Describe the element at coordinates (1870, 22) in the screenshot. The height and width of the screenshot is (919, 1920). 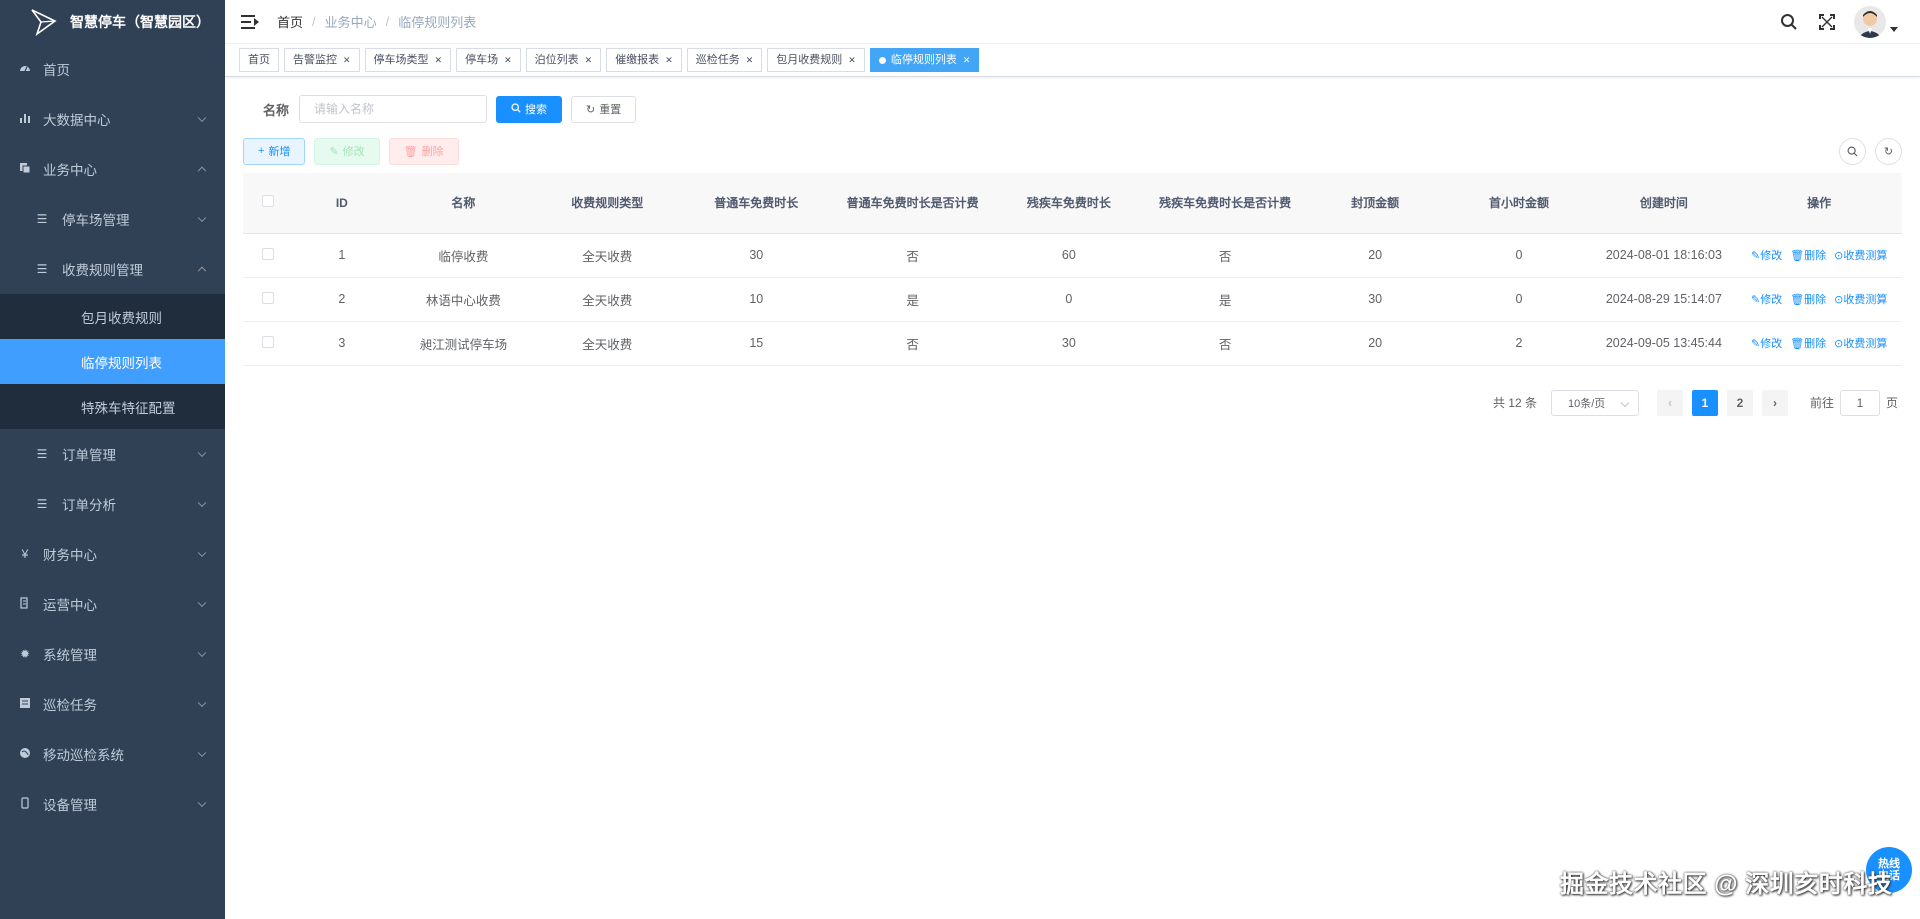
I see `avatar` at that location.